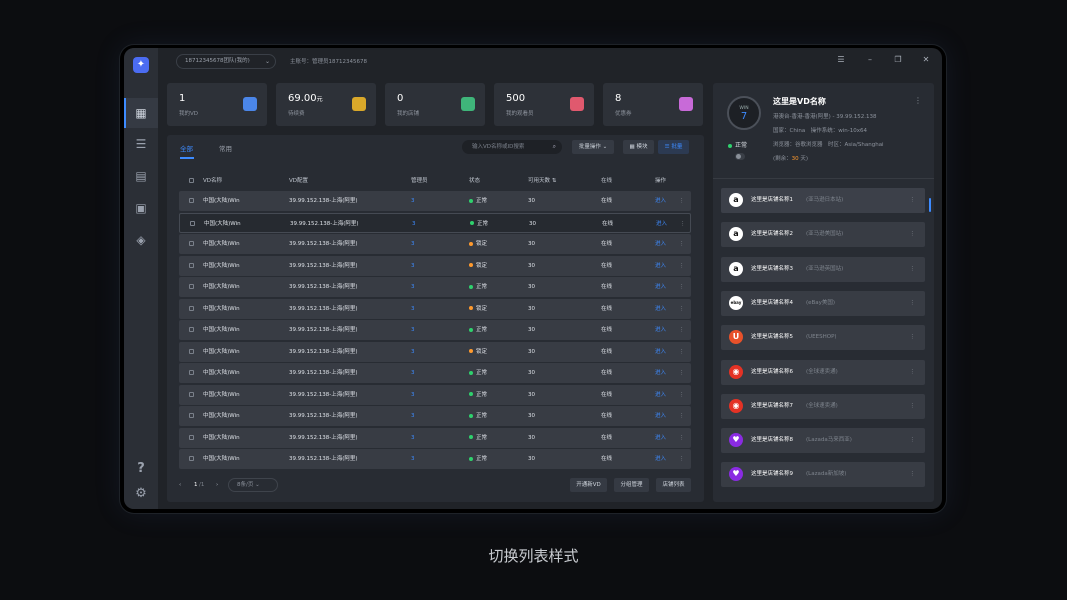 The width and height of the screenshot is (1067, 600). What do you see at coordinates (823, 406) in the screenshot?
I see `store-item: ◉ 这里是店铺名称7 (全球速卖通) ⋮` at bounding box center [823, 406].